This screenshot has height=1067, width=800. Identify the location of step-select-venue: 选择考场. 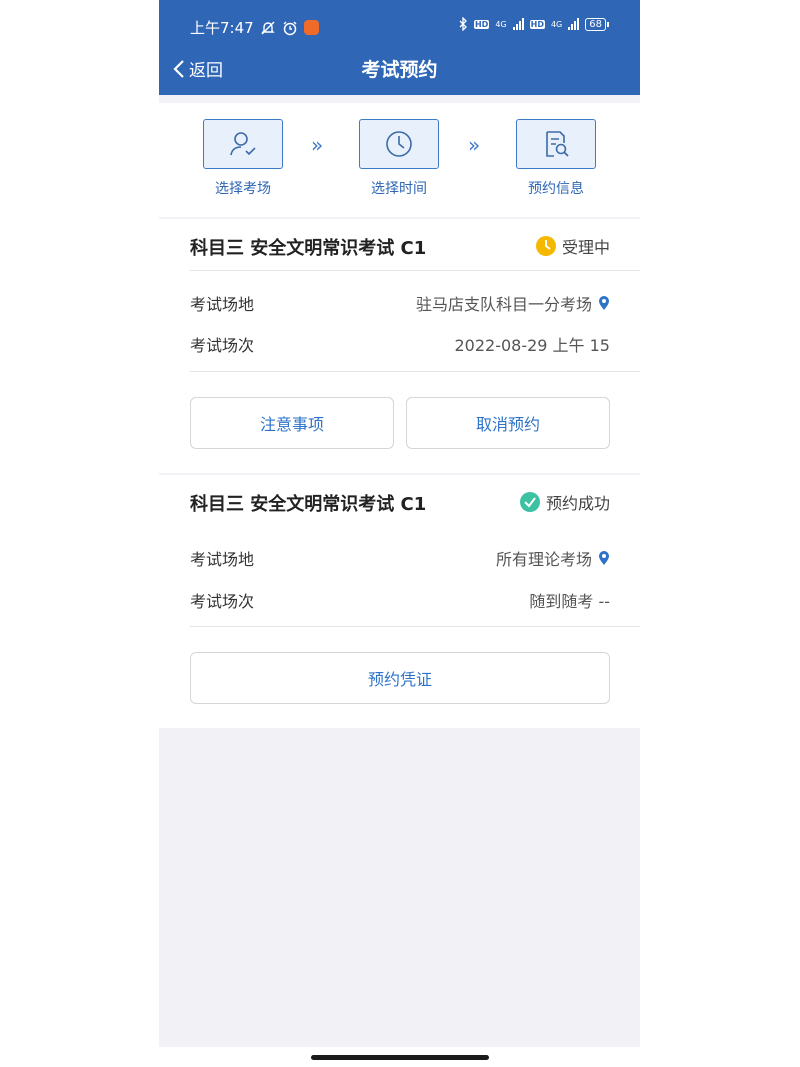
(243, 158).